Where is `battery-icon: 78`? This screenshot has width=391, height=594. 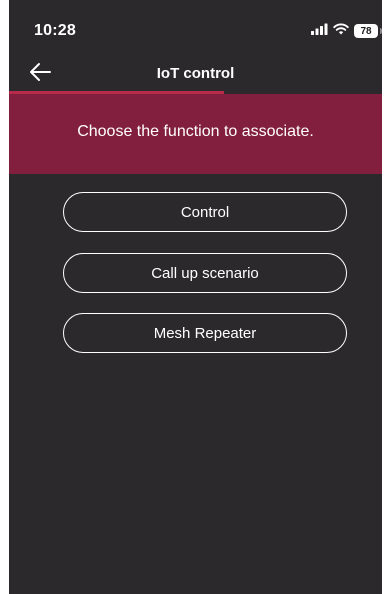 battery-icon: 78 is located at coordinates (368, 31).